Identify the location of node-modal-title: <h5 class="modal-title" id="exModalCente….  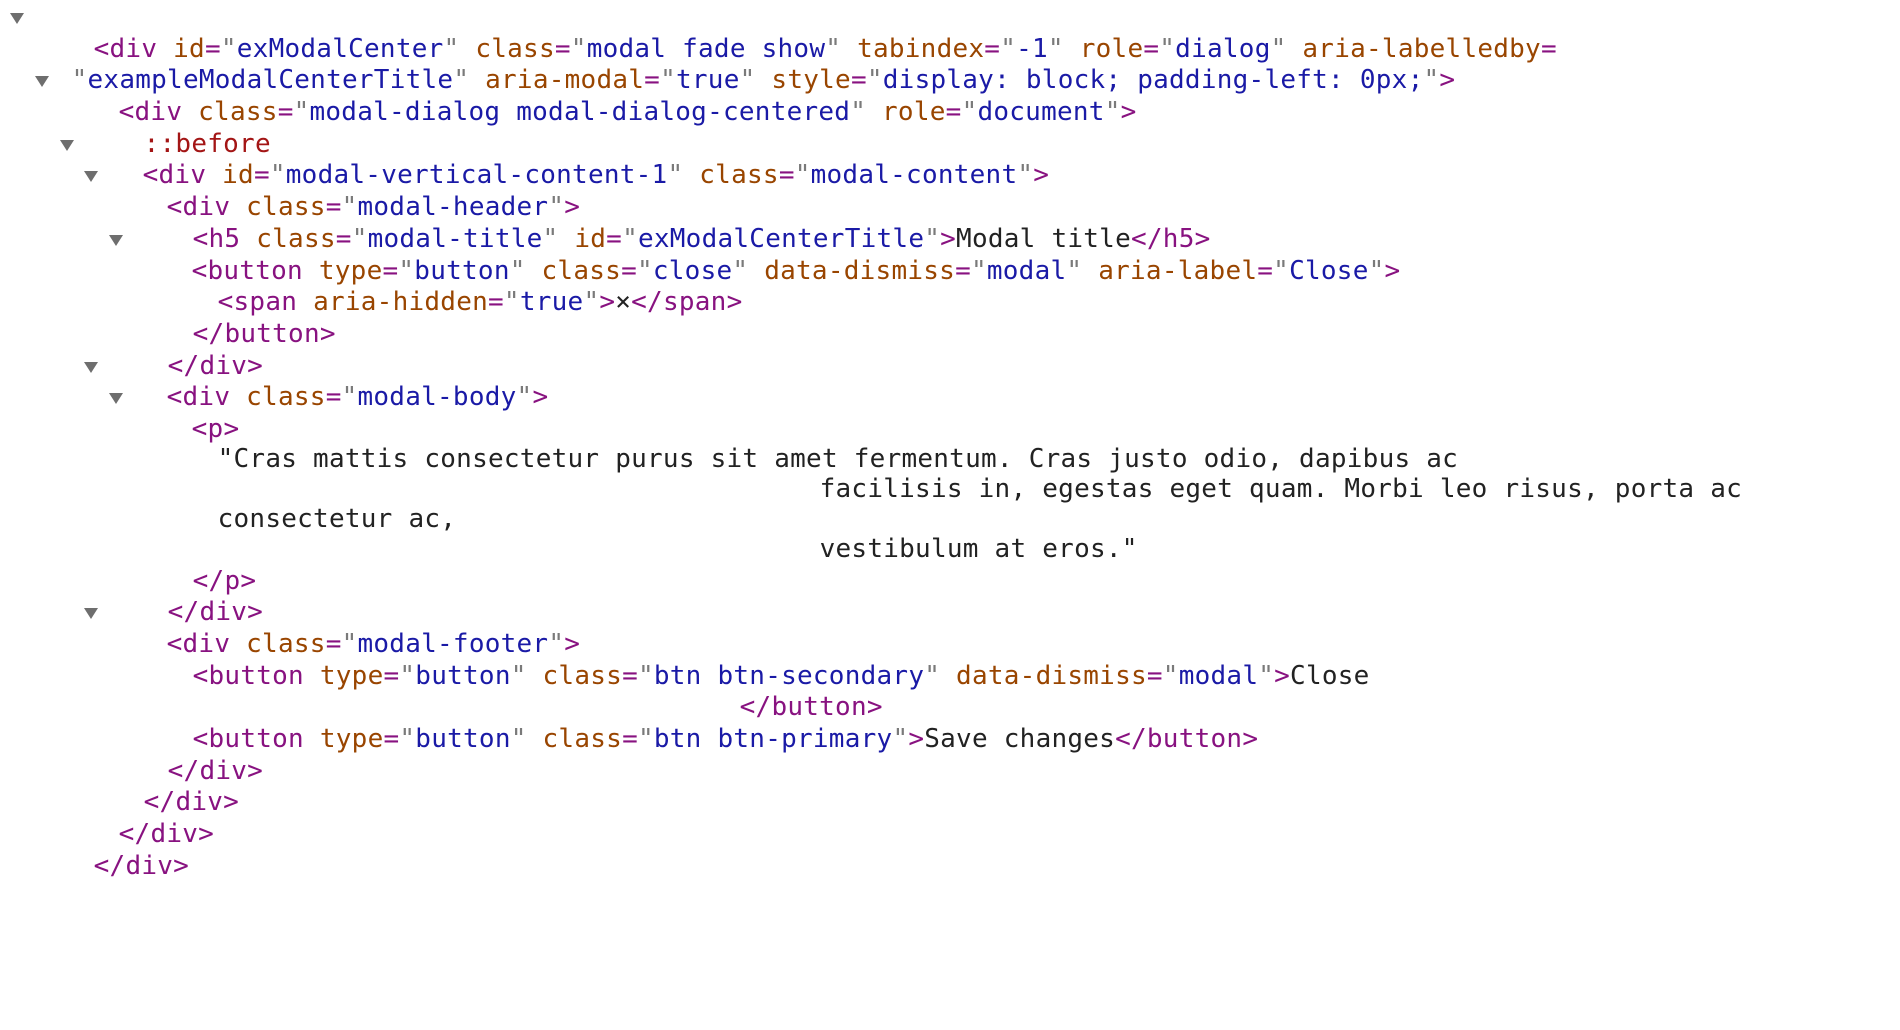
(950, 223).